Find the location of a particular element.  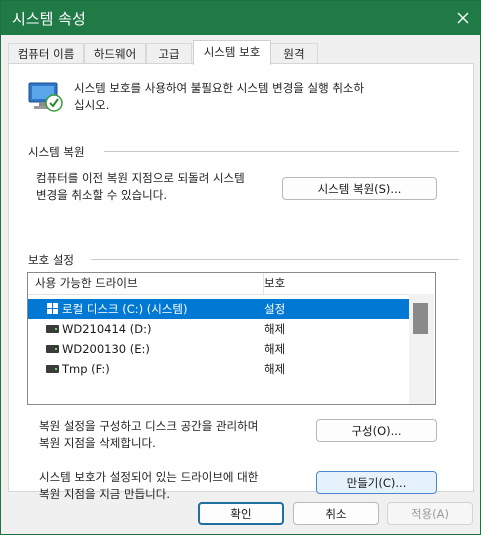

system-protection-icon is located at coordinates (45, 97).